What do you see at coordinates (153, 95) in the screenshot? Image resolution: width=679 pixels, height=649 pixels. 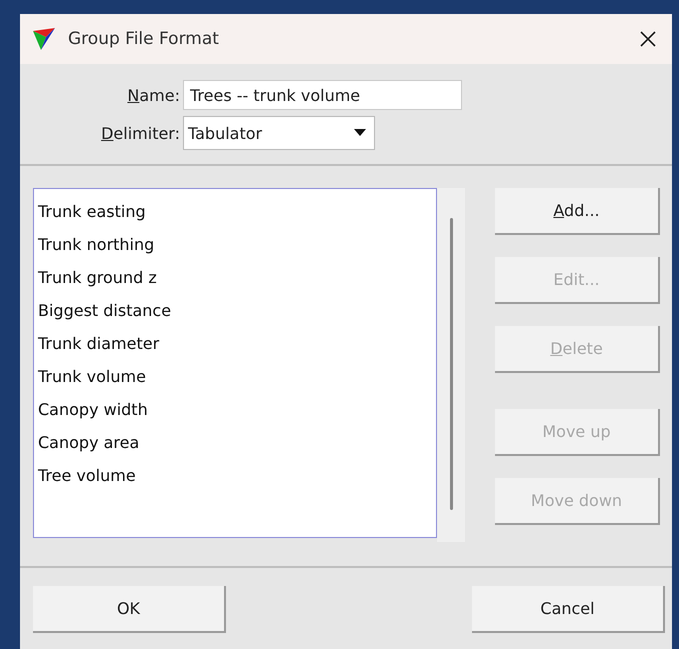 I see `field-label: Name:` at bounding box center [153, 95].